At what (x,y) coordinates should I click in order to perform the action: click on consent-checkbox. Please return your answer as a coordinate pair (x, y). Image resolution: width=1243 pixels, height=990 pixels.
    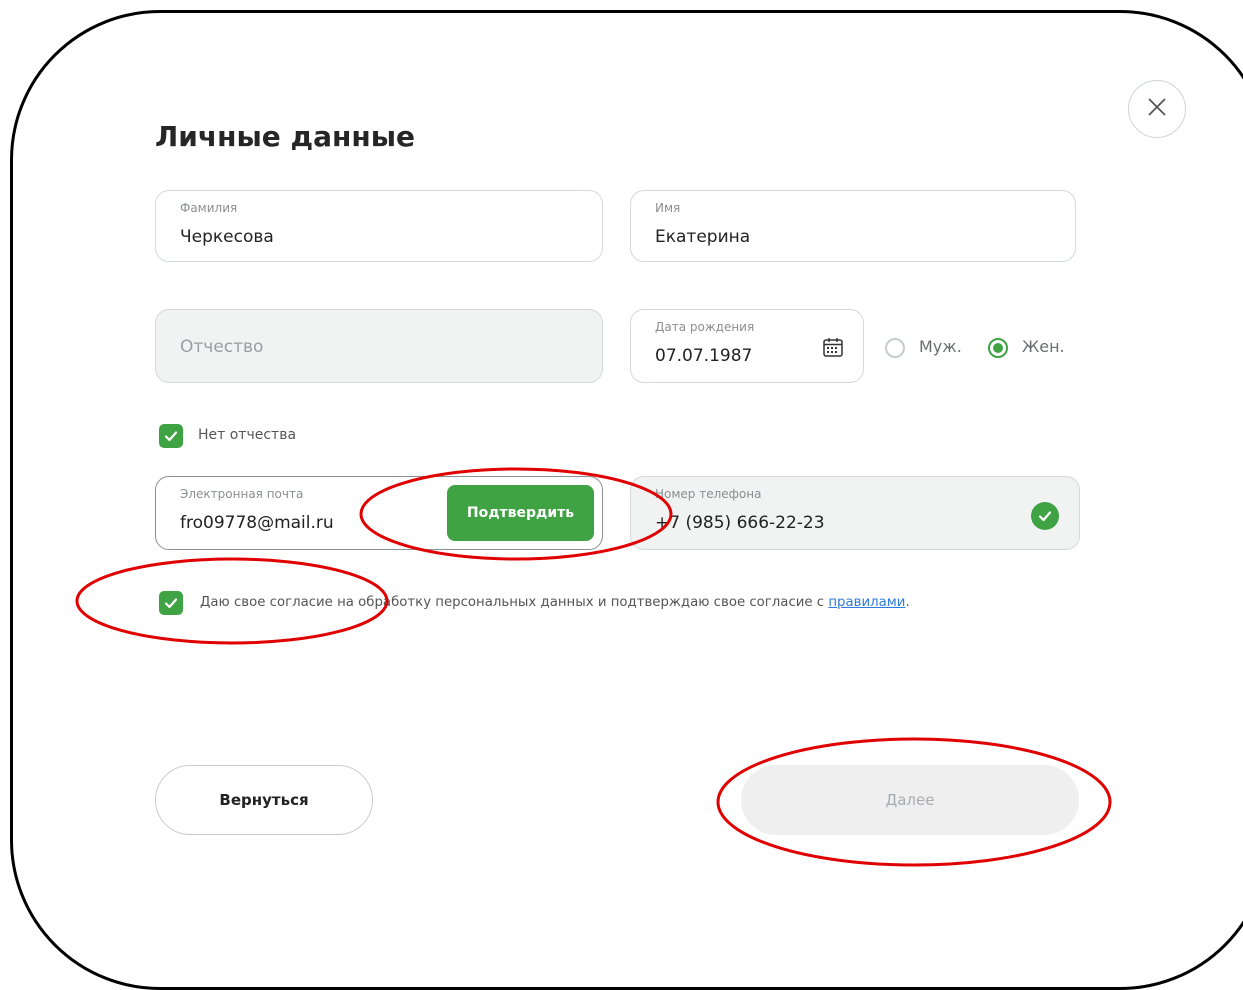
    Looking at the image, I should click on (171, 603).